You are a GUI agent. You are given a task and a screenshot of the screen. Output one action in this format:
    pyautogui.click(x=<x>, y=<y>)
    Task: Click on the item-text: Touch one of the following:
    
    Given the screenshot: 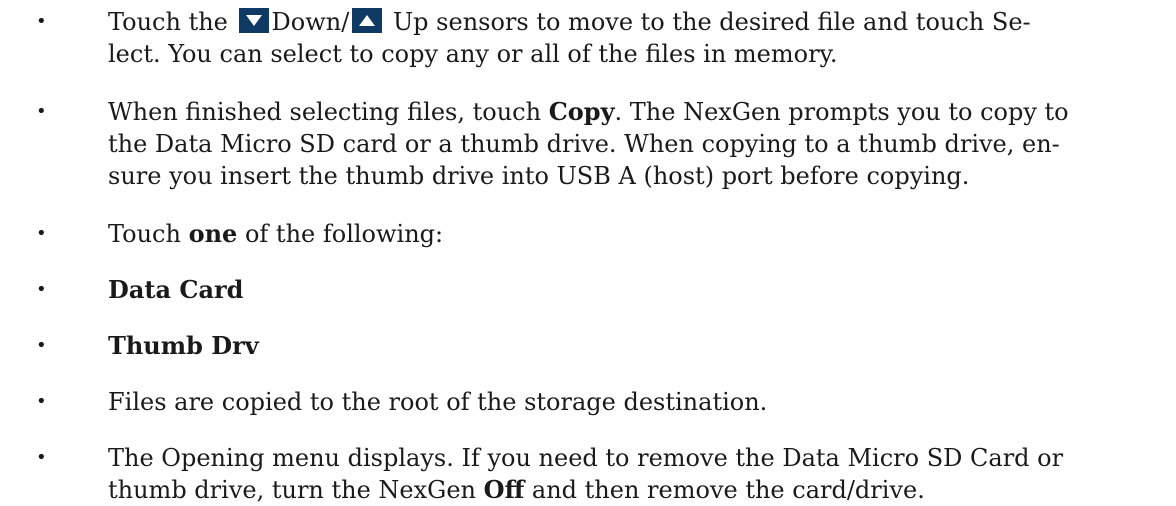 What is the action you would take?
    pyautogui.click(x=276, y=233)
    